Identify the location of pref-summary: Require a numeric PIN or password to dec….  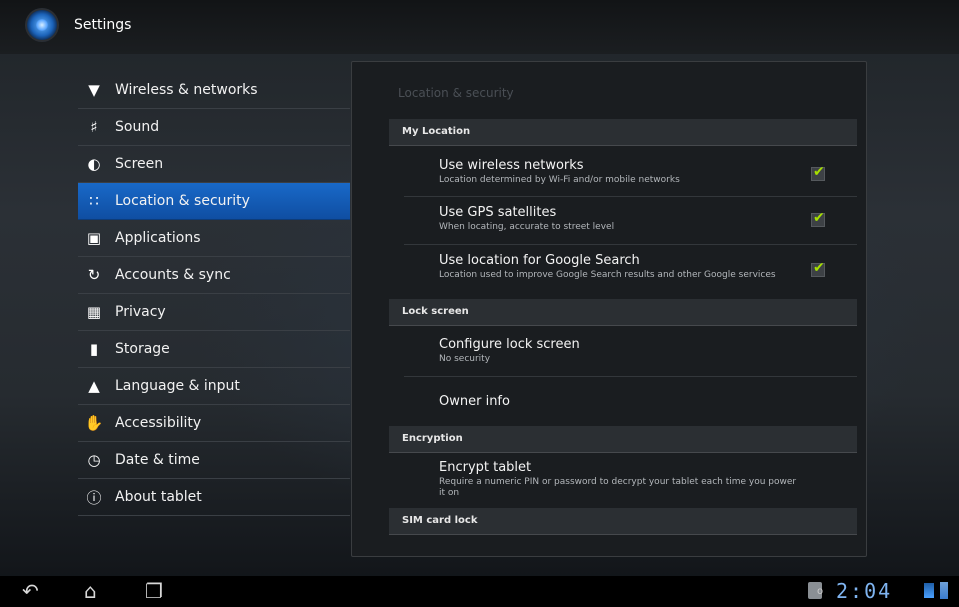
(618, 487).